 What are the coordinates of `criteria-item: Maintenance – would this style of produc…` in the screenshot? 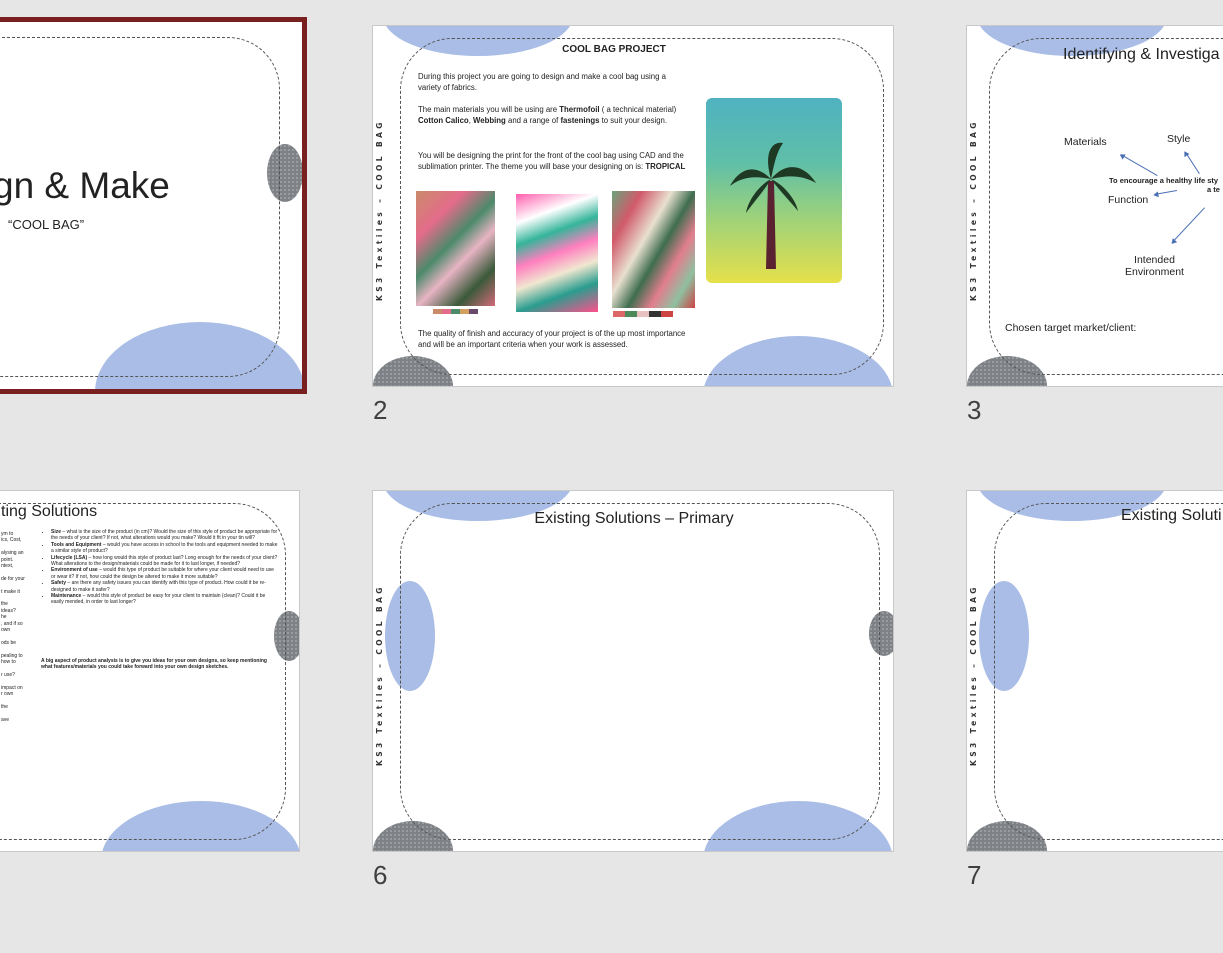 It's located at (165, 599).